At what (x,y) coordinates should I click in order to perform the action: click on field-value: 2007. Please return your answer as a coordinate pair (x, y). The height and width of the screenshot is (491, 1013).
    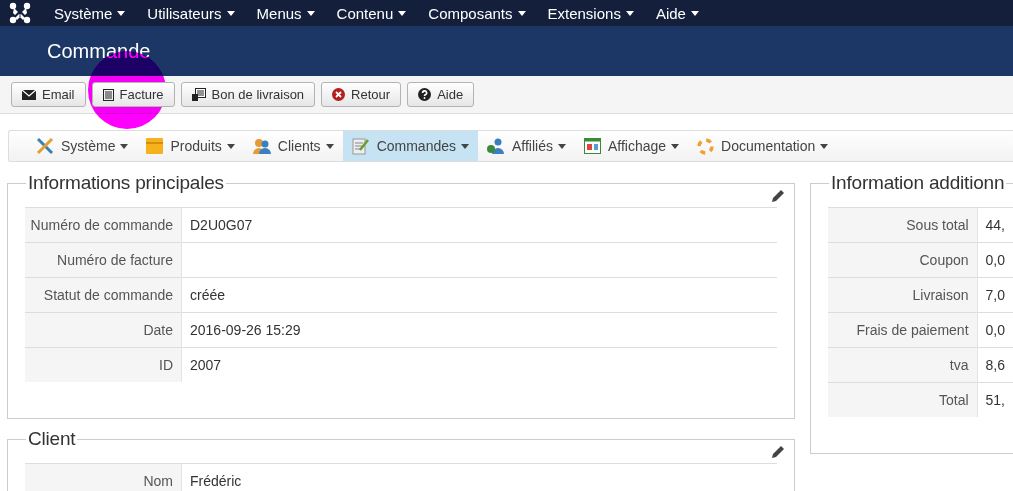
    Looking at the image, I should click on (206, 365).